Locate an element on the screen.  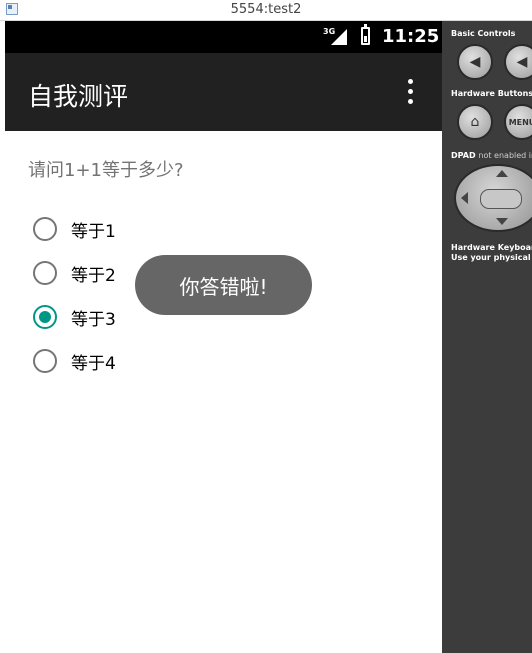
option-label: 等于1 is located at coordinates (93, 231).